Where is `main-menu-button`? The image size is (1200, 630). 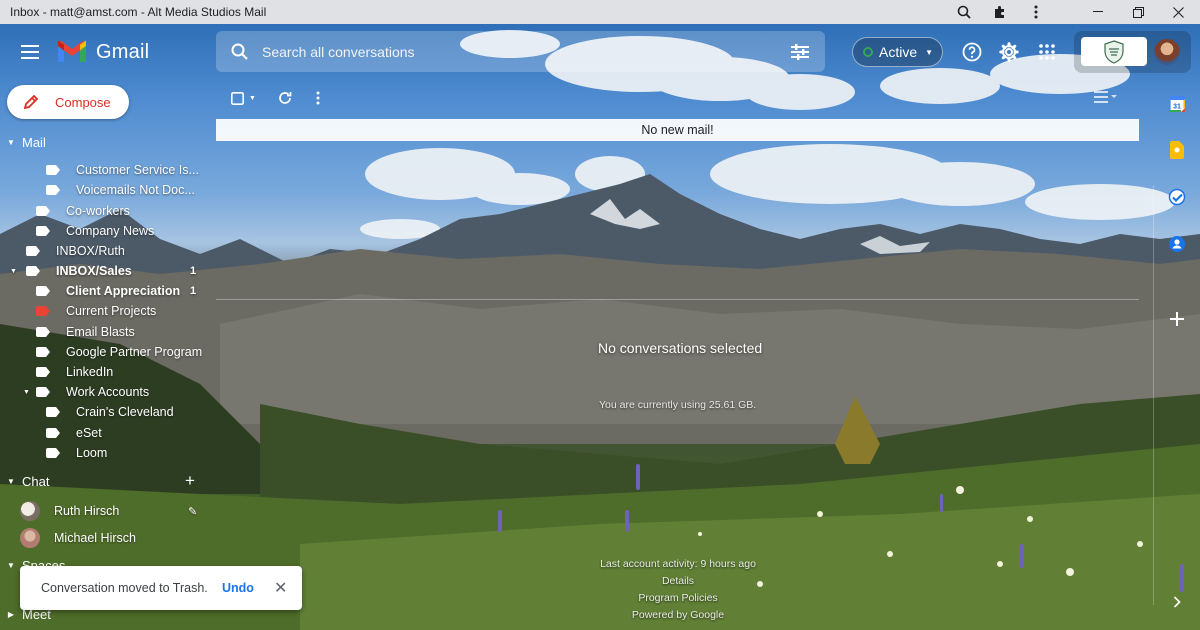
main-menu-button is located at coordinates (30, 52).